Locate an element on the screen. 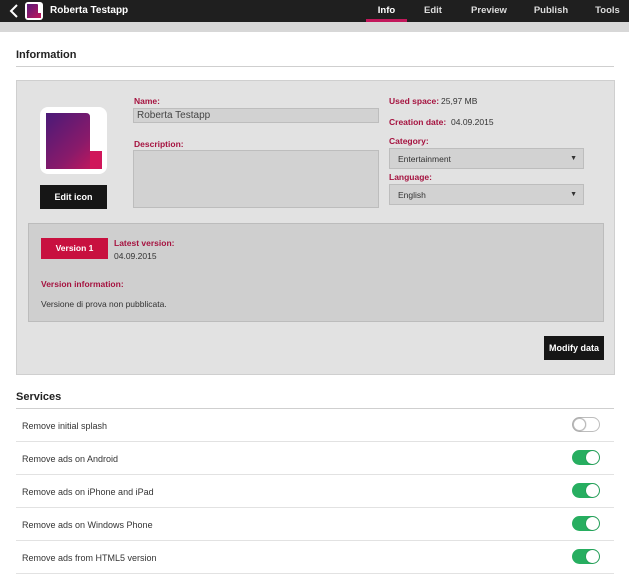 Image resolution: width=629 pixels, height=580 pixels. creation-date-value: 04.09.2015 is located at coordinates (472, 122).